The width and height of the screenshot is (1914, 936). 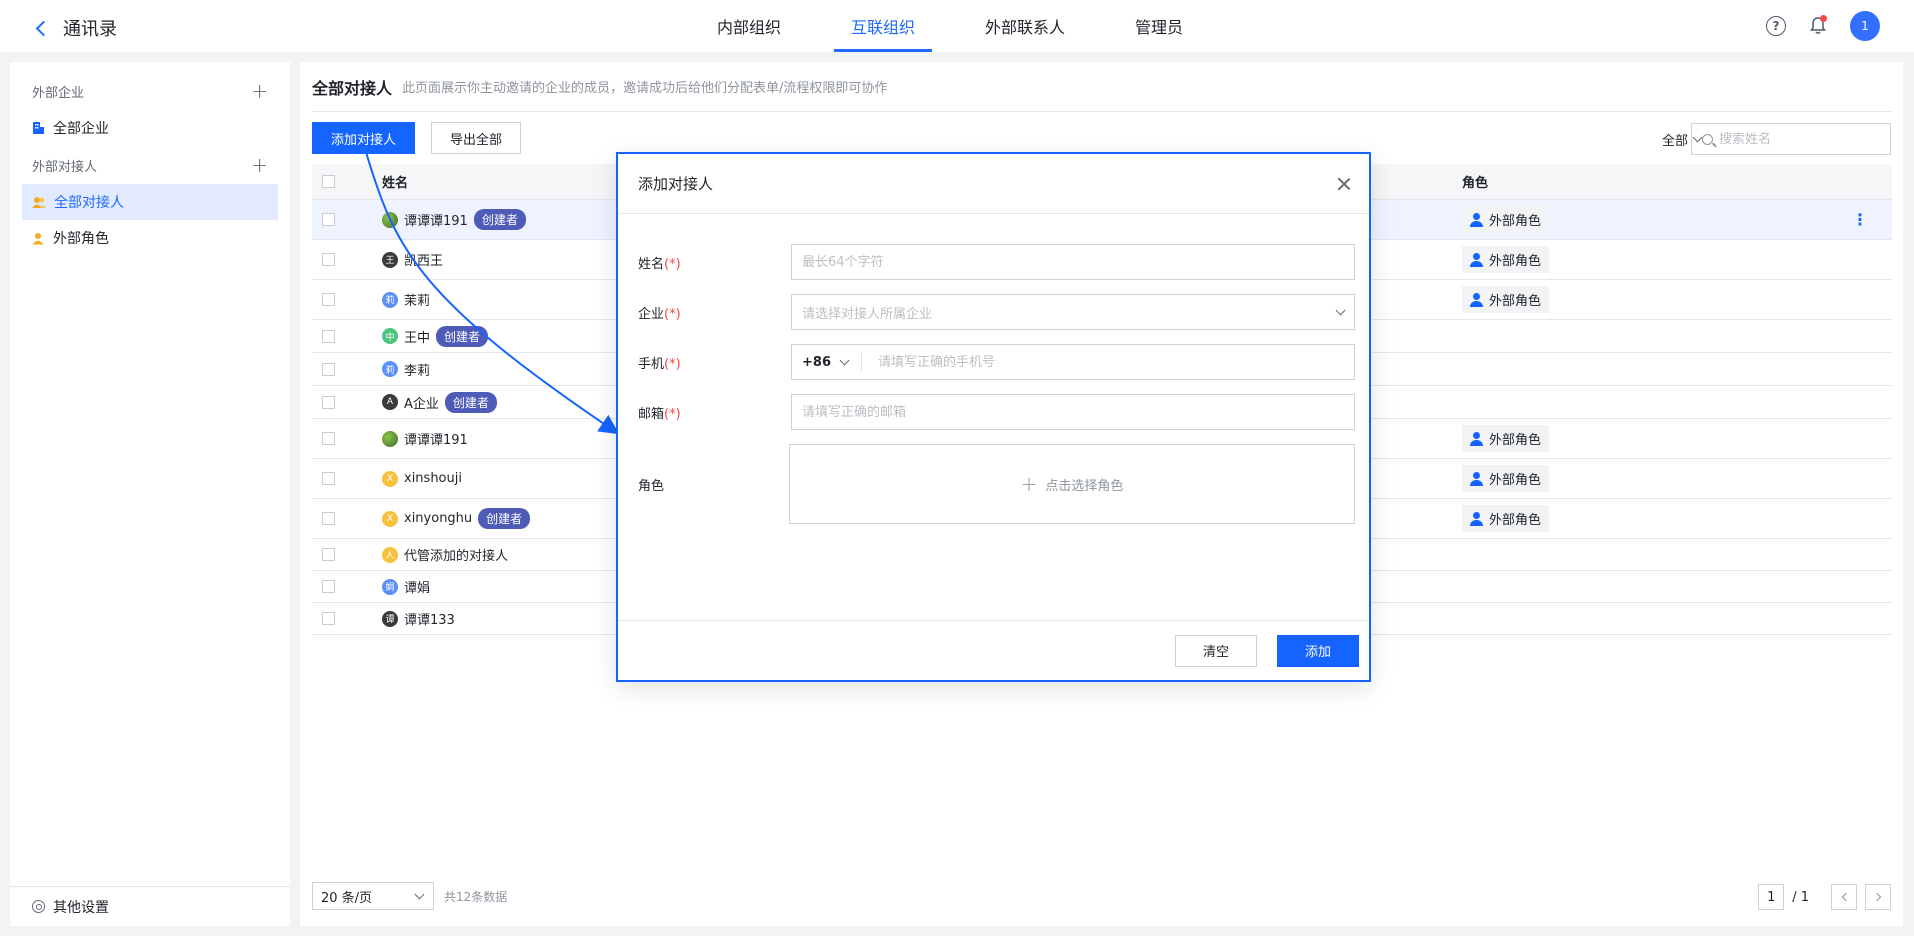 I want to click on pagination-left: 20 条/页 共12条数据, so click(x=409, y=896).